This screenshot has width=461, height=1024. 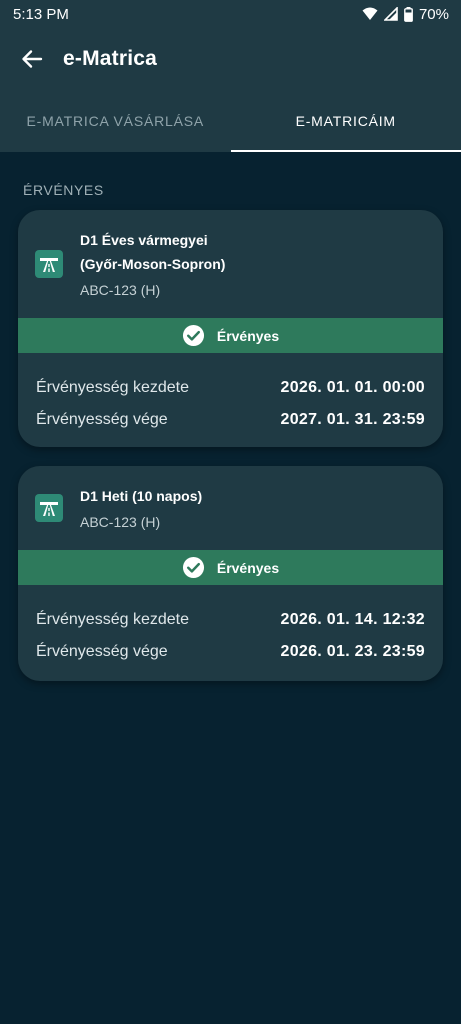 I want to click on battery-percent: 70%, so click(x=433, y=14).